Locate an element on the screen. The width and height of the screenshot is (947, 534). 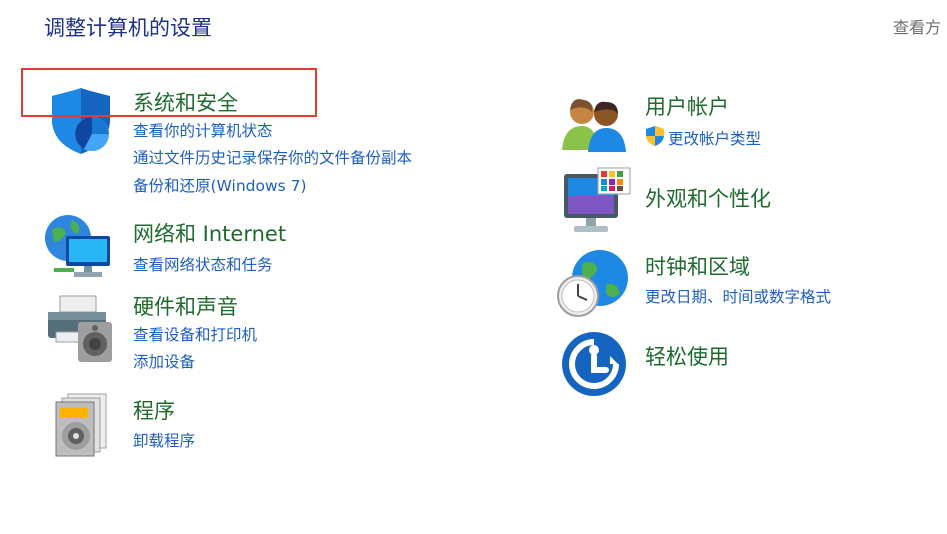
user-accounts-title: 用户帐户 is located at coordinates (687, 106).